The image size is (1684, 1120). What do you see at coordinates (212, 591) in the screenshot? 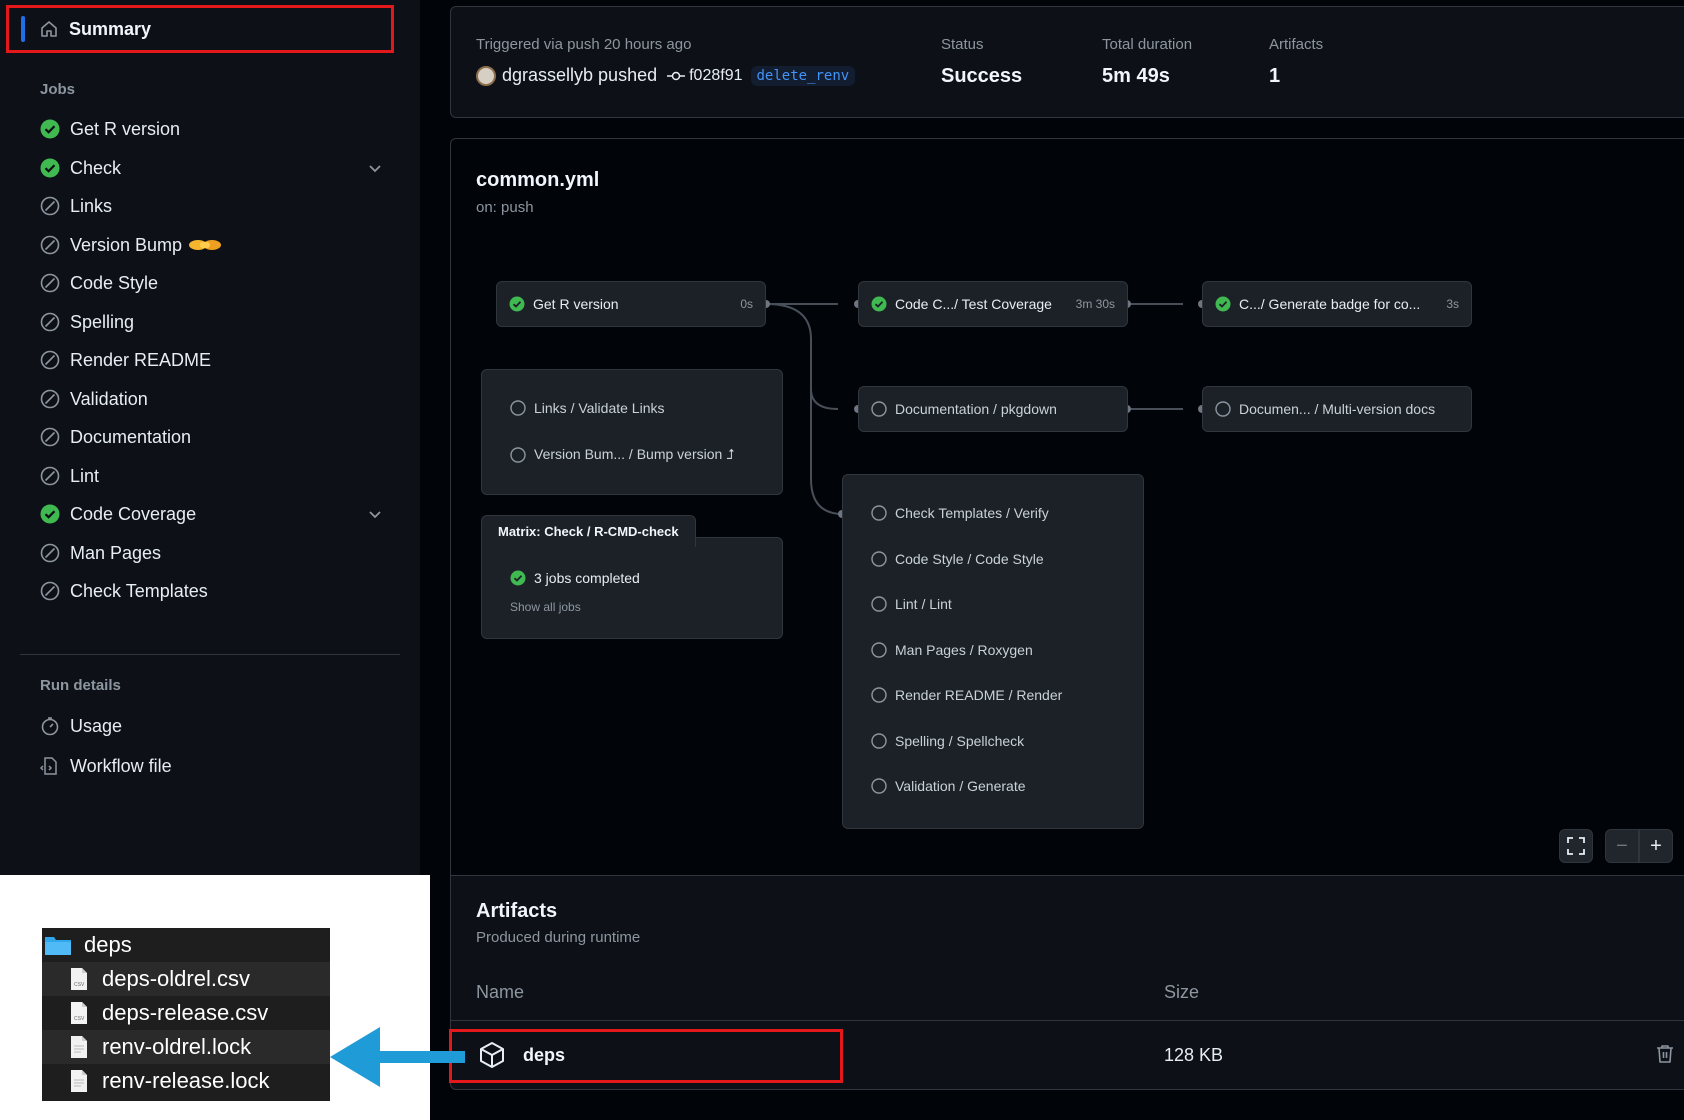
I see `sidebar-job-check-templates: Check Templates` at bounding box center [212, 591].